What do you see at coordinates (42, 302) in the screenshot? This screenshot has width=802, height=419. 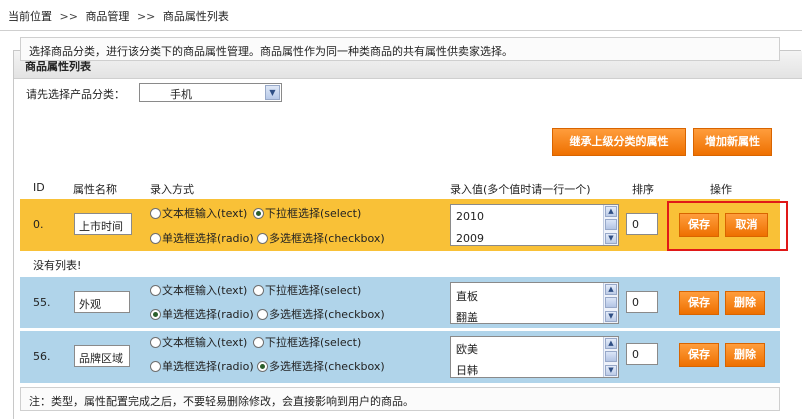 I see `row-id: 55.` at bounding box center [42, 302].